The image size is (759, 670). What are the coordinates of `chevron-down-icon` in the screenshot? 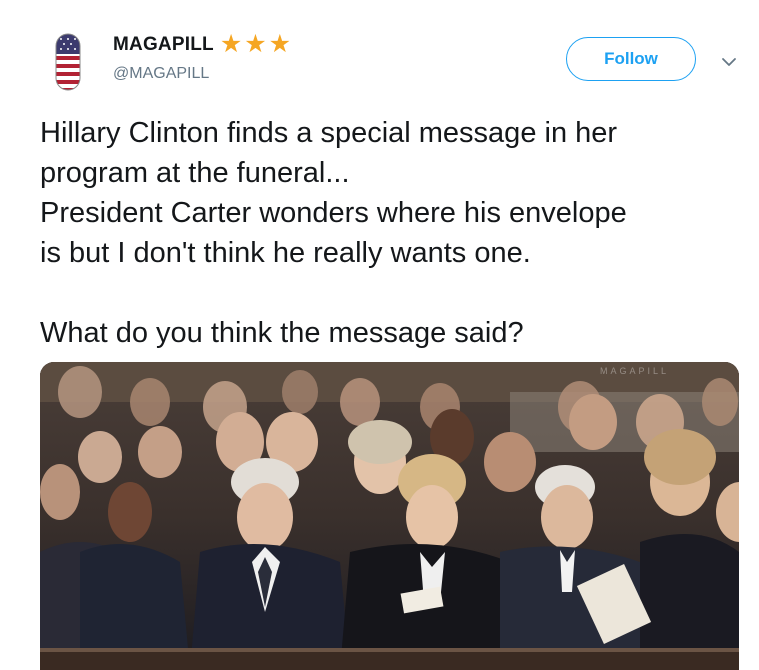 It's located at (729, 62).